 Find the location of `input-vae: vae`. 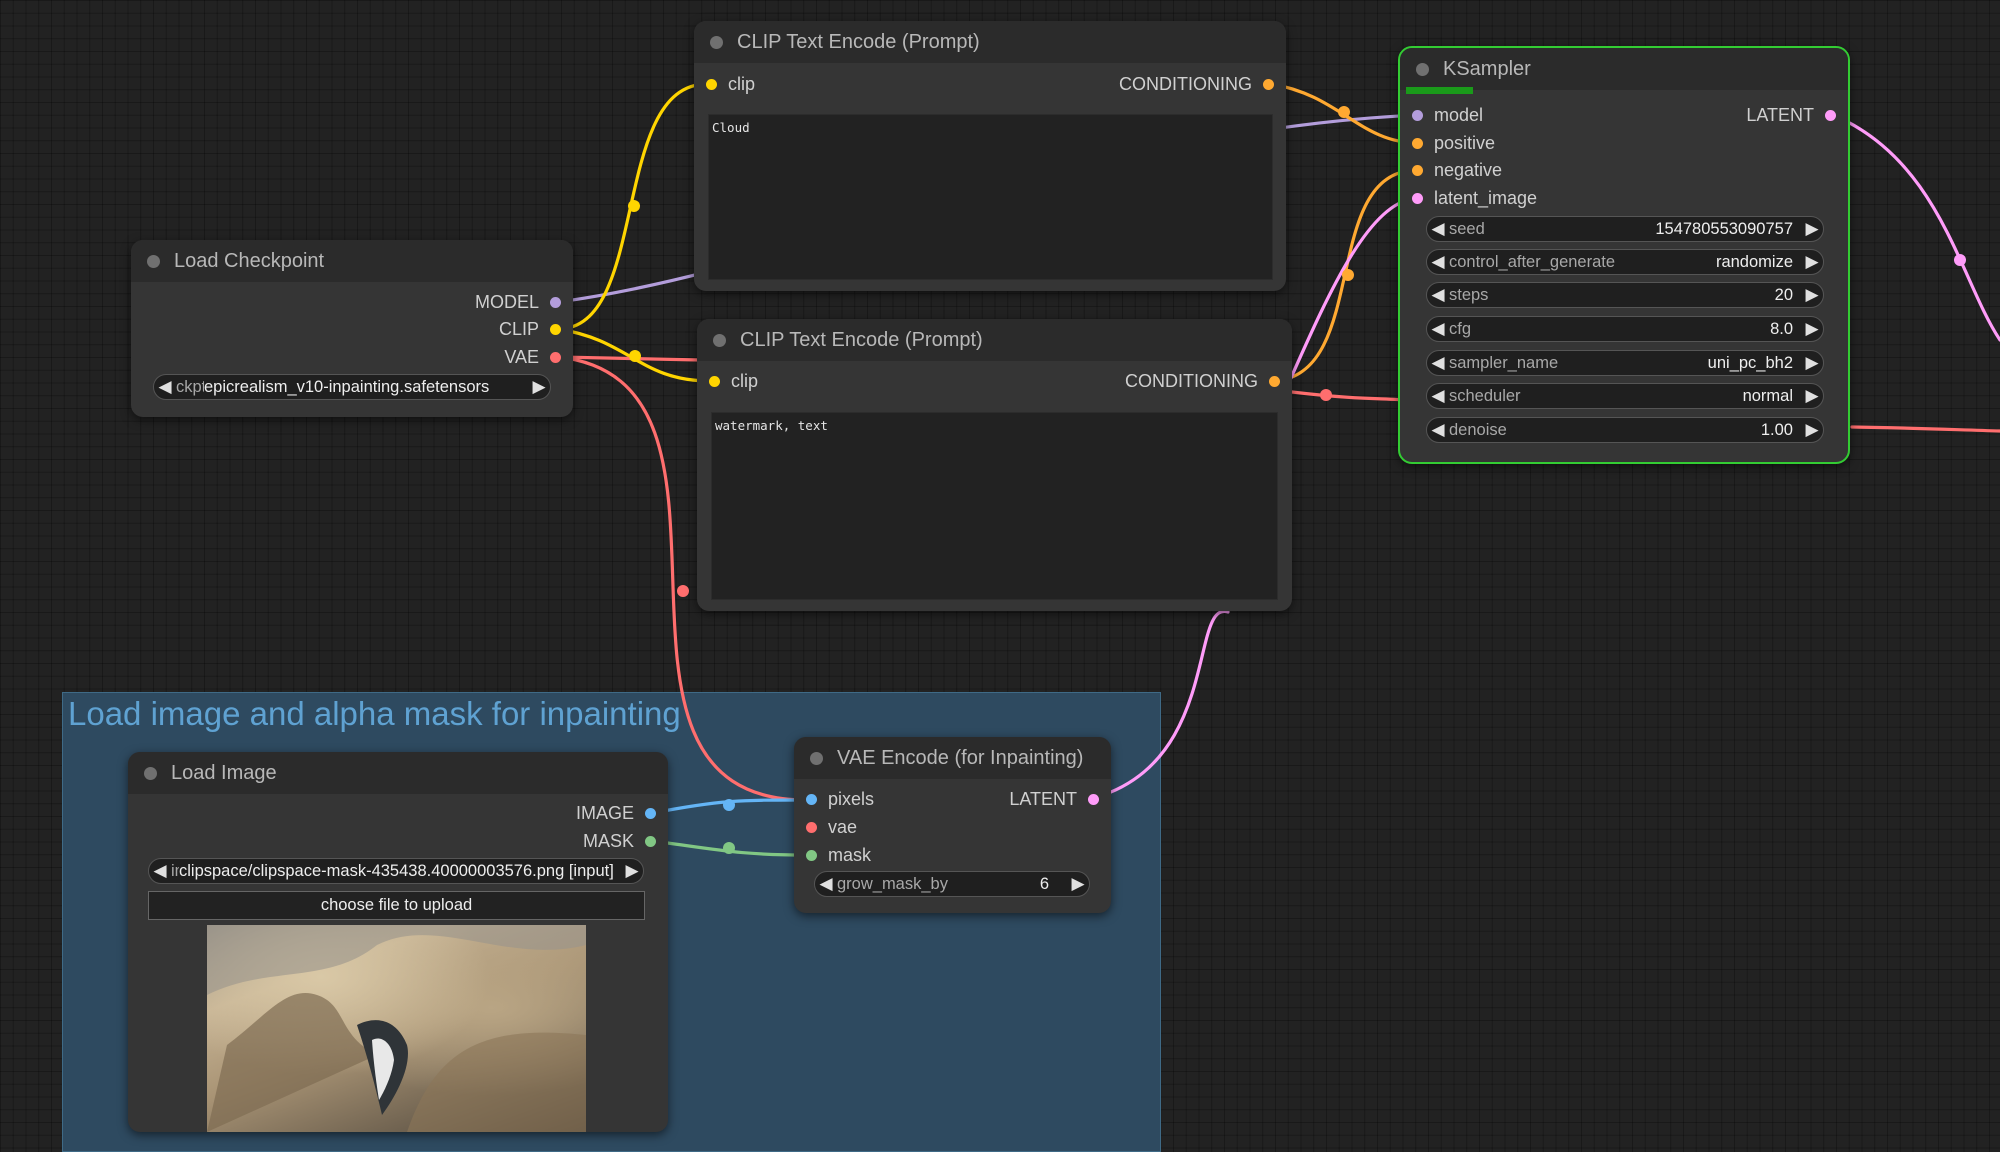

input-vae: vae is located at coordinates (831, 827).